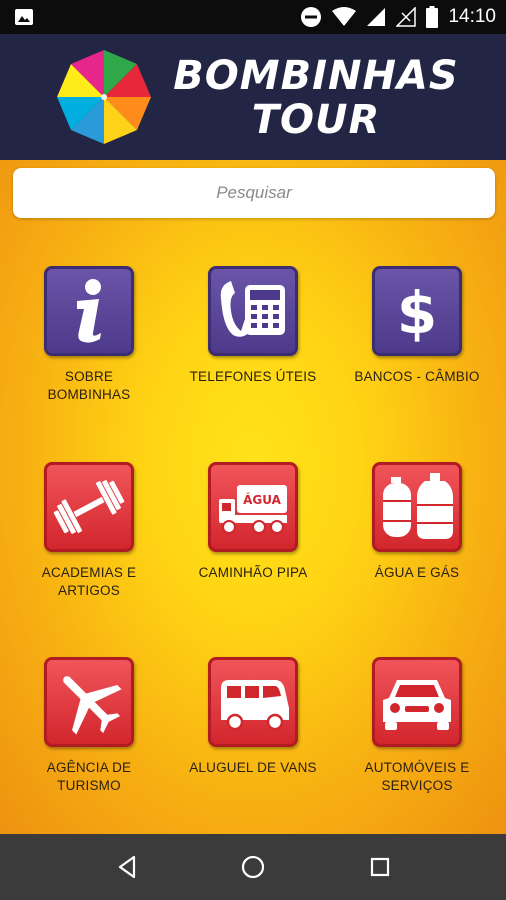  I want to click on tile-label: AGÊNCIA DE TURISMO, so click(89, 777).